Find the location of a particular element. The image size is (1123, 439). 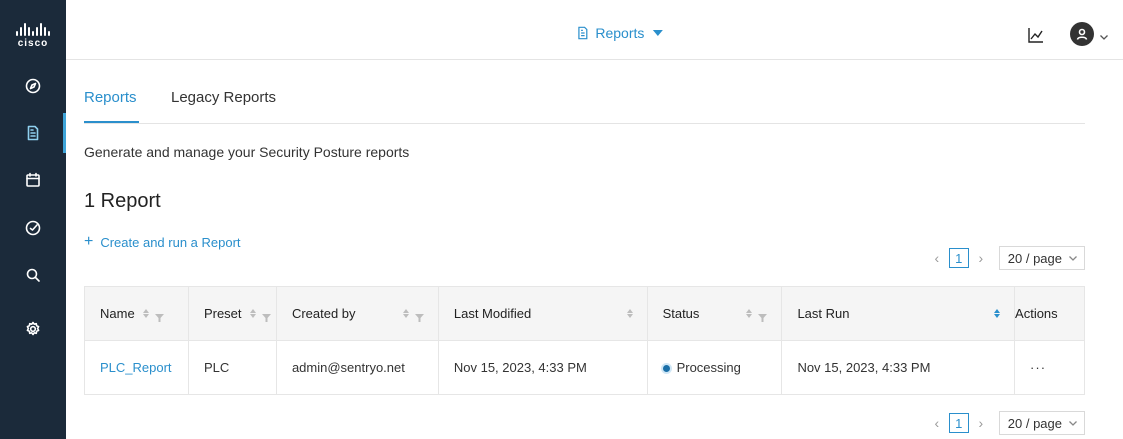

pagination-top: ‹ 1 › 20 / page is located at coordinates (1008, 258).